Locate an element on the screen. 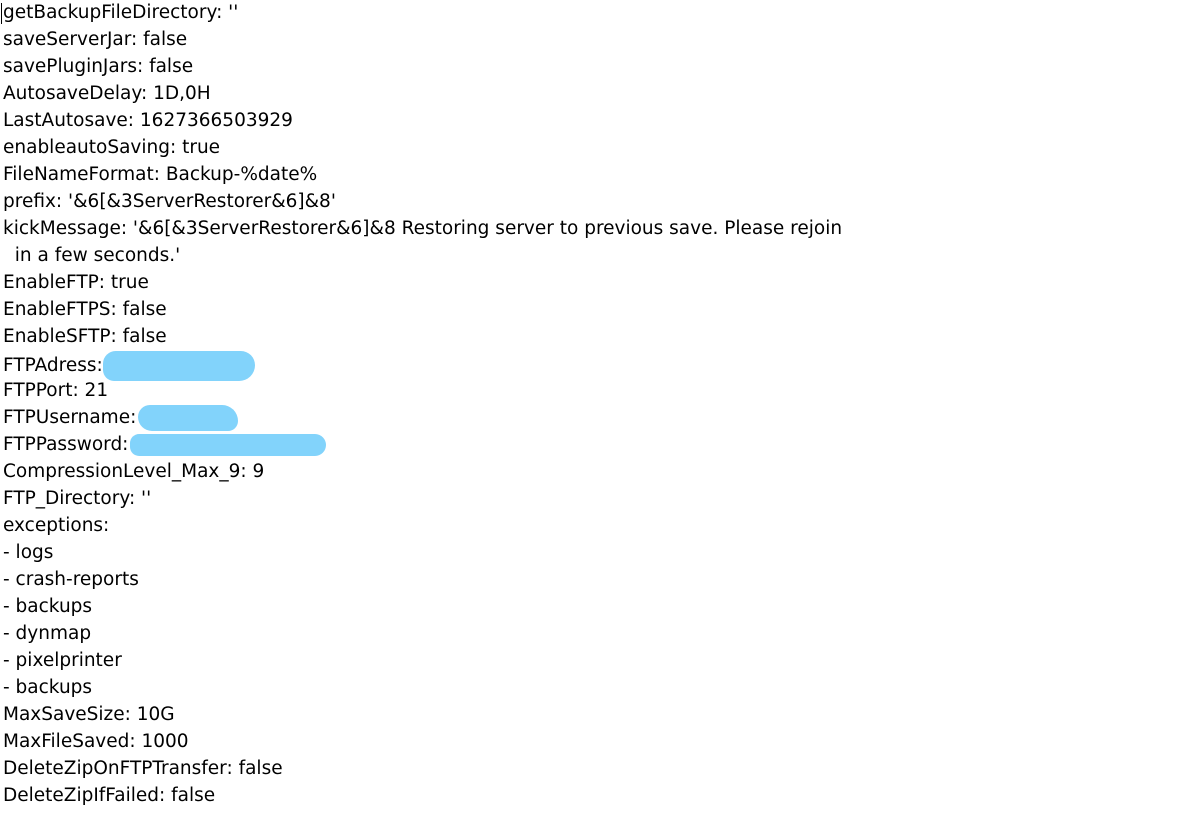  line-text: FileNameFormat: Backup-%date% is located at coordinates (160, 174).